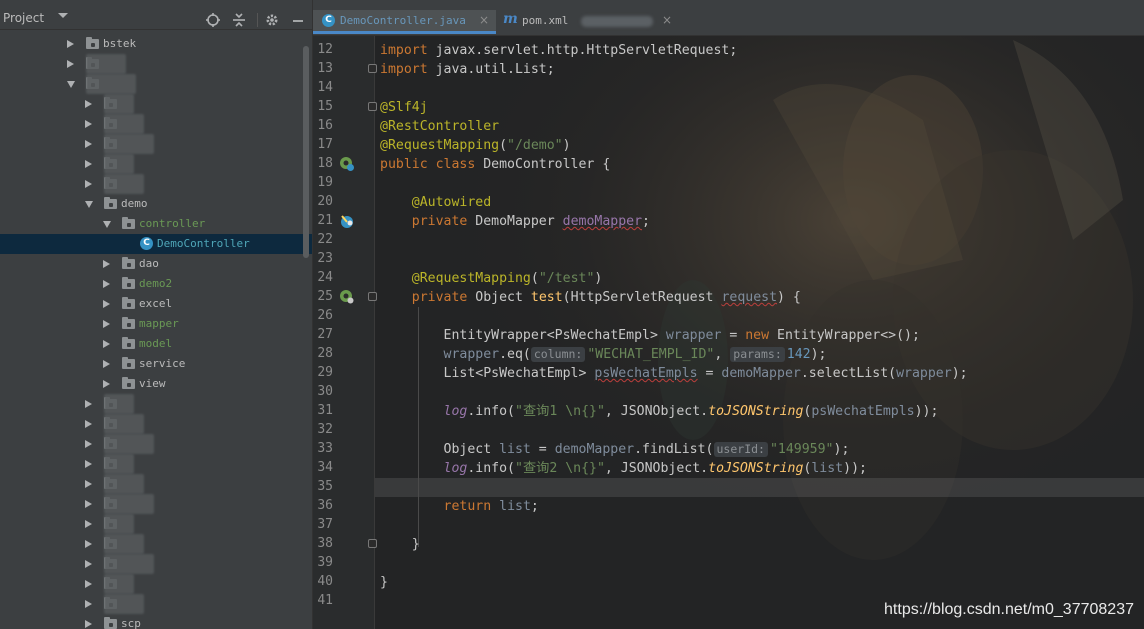 The height and width of the screenshot is (629, 1144). What do you see at coordinates (325, 125) in the screenshot?
I see `line-number: 16` at bounding box center [325, 125].